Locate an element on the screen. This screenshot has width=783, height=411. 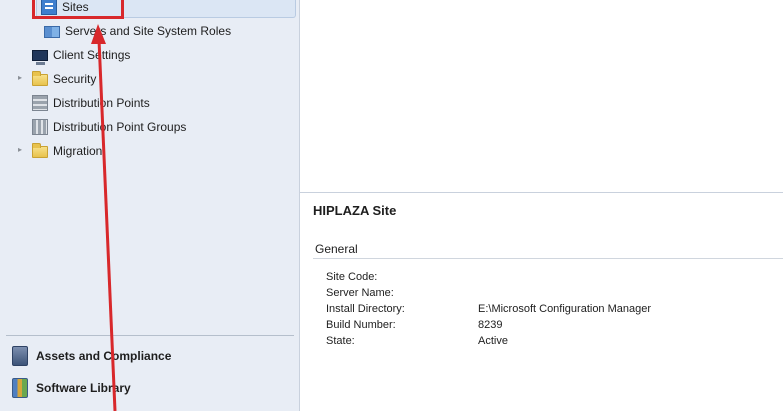
tree-item-distribution-points: Distribution Points is located at coordinates (91, 103).